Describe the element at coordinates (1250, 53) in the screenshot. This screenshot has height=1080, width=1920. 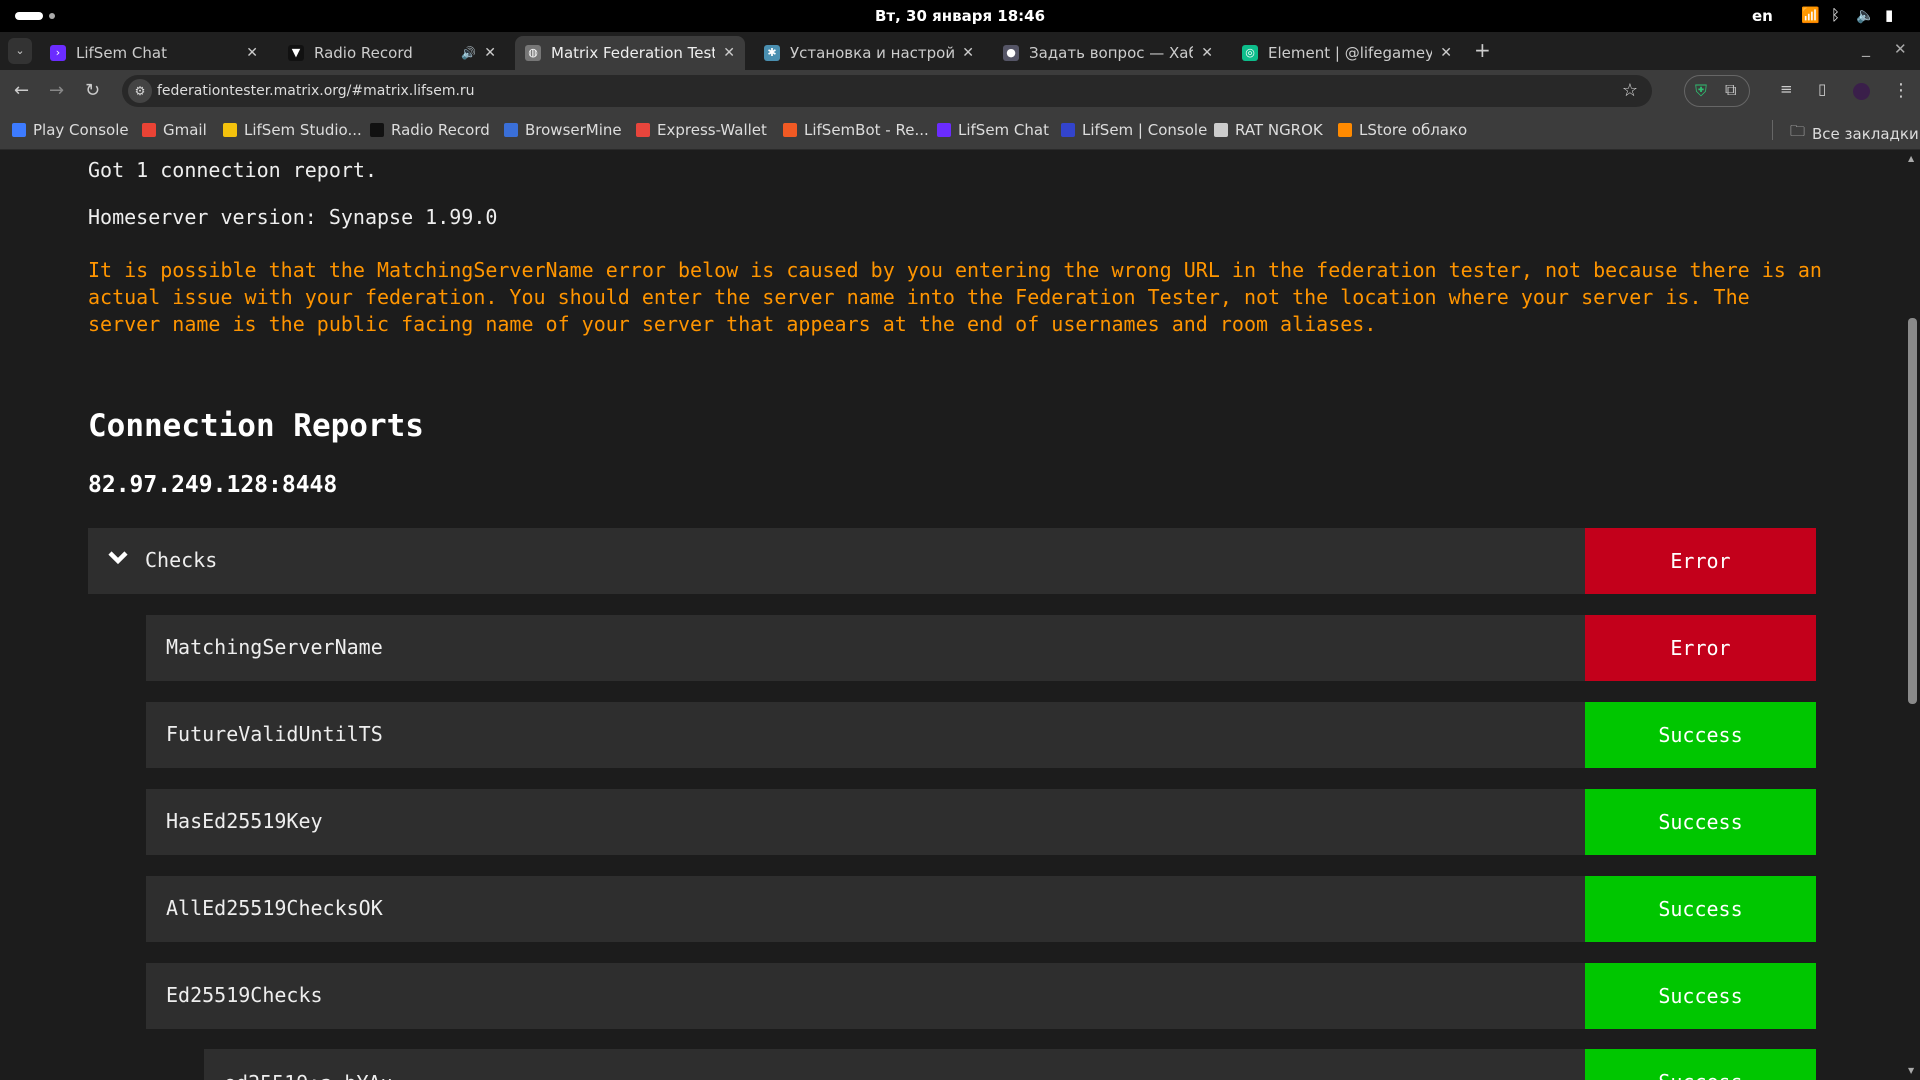
I see `tab-favicon-icon: ◎` at that location.